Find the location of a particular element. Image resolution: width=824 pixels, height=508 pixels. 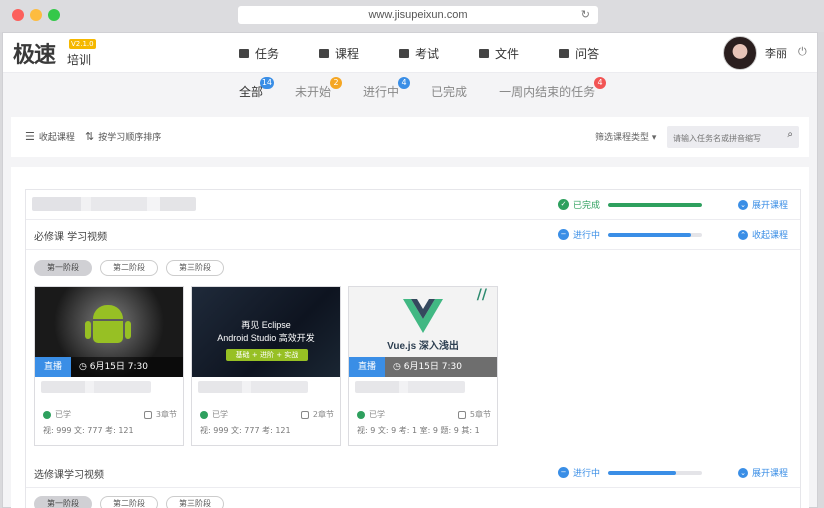

tab-label: 进行中 is located at coordinates (381, 92).